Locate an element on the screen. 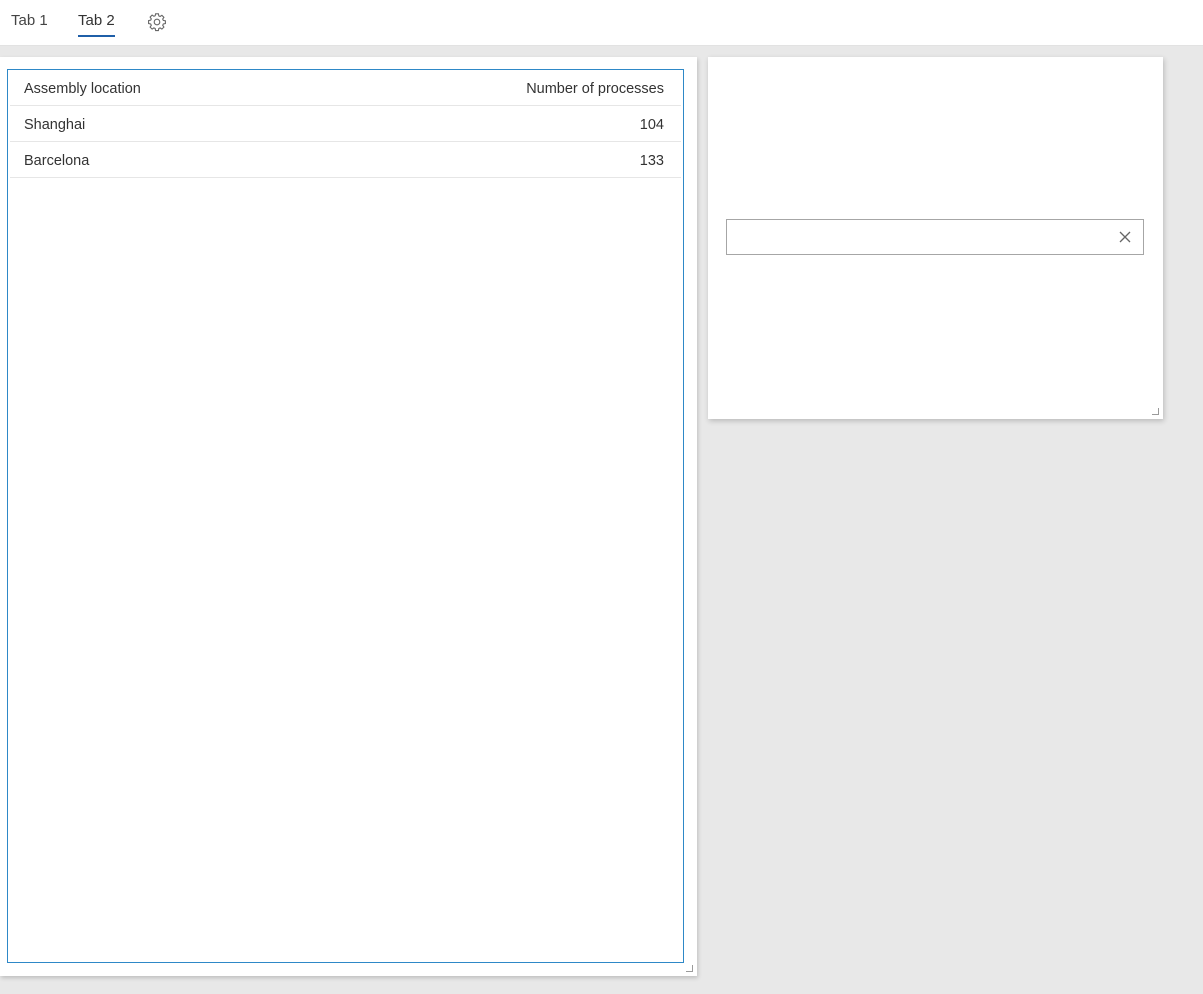  column-header-assembly-location: Assembly location is located at coordinates (82, 89).